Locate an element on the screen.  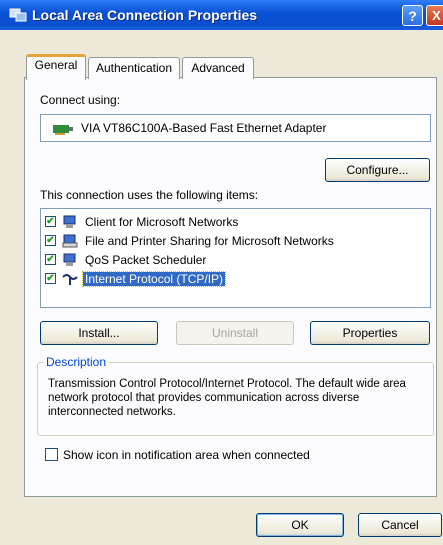
client-icon is located at coordinates (69, 221).